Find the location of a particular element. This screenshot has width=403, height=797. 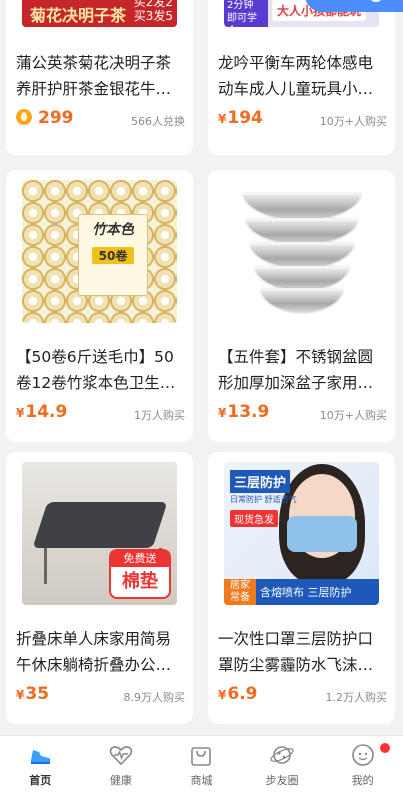

nav-item-home: 首页 is located at coordinates (40, 766).